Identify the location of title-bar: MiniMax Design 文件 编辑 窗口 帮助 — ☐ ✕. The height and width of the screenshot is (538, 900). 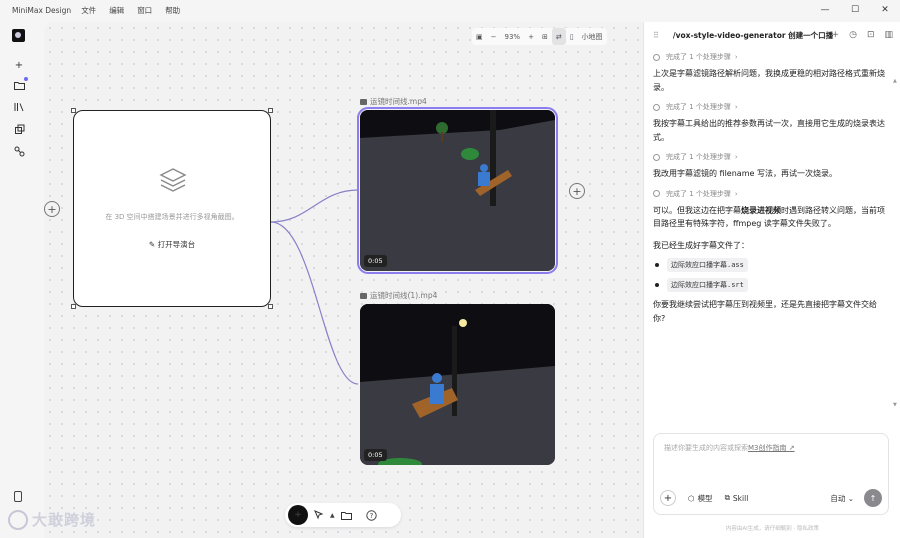
(450, 10).